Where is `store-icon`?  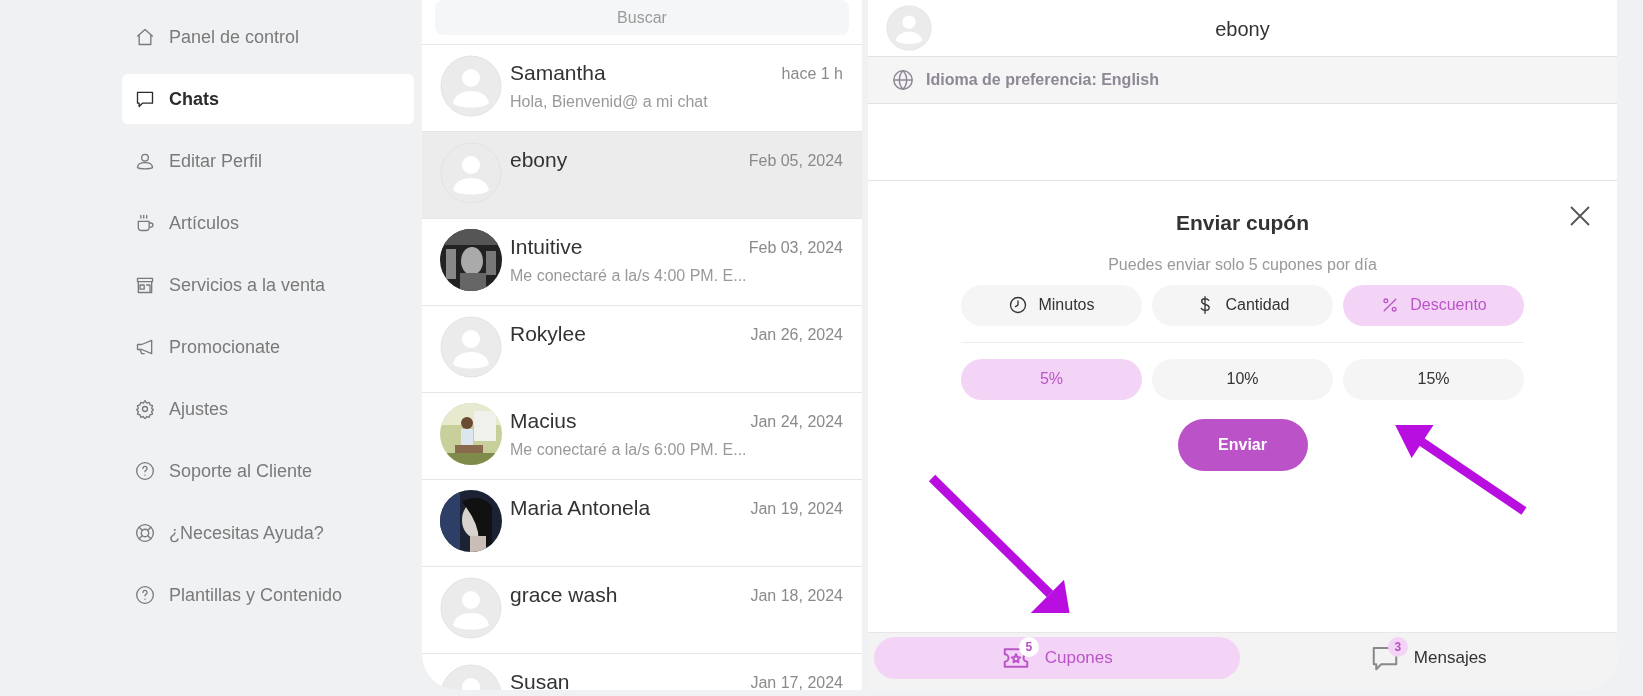 store-icon is located at coordinates (145, 285).